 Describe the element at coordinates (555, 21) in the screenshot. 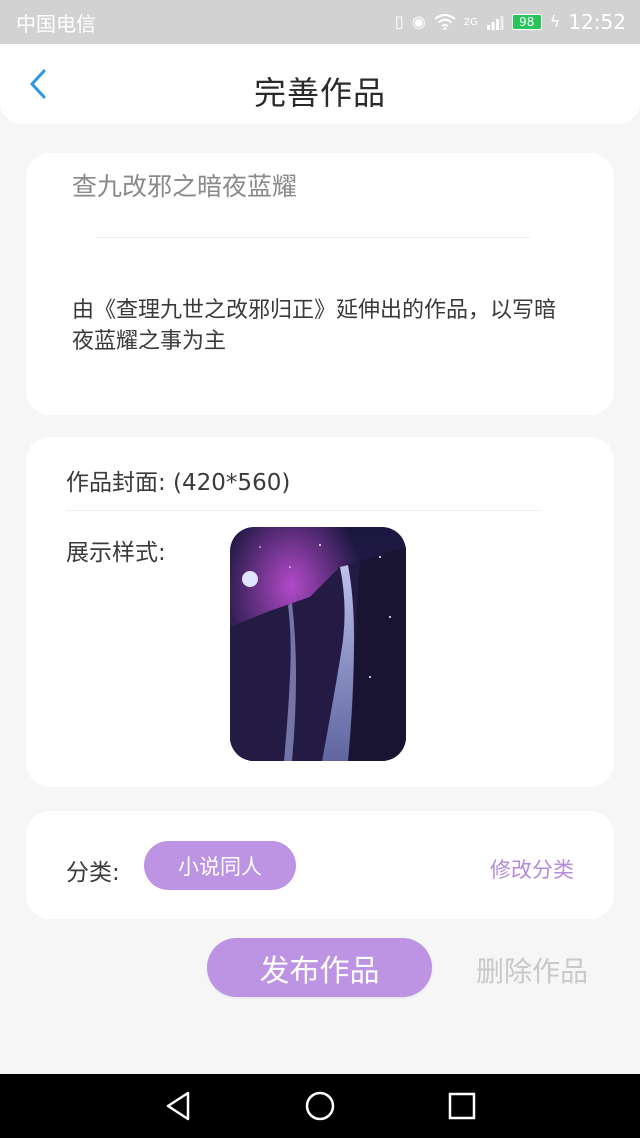

I see `charging-icon: ϟ` at that location.